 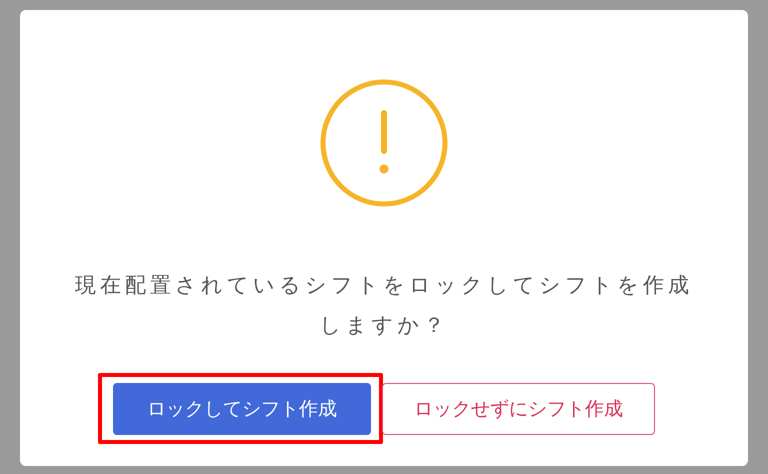 What do you see at coordinates (384, 143) in the screenshot?
I see `warning-icon` at bounding box center [384, 143].